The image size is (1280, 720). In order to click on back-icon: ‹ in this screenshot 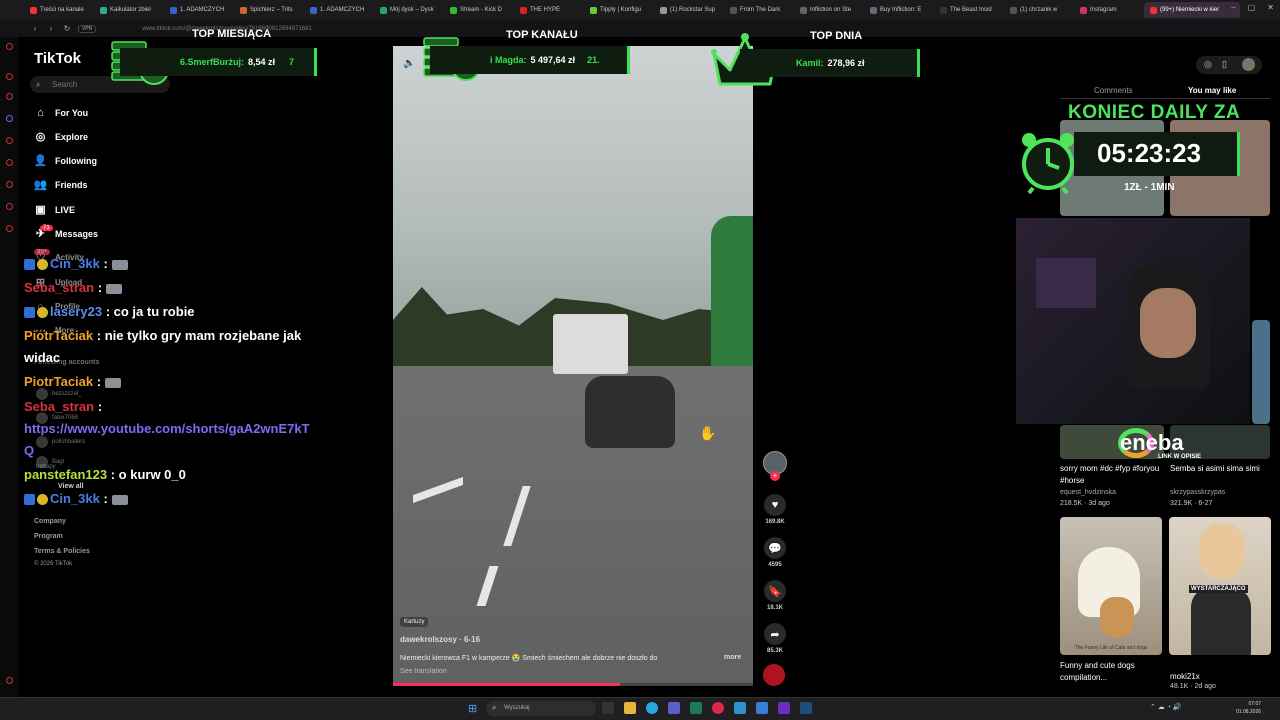, I will do `click(35, 28)`.